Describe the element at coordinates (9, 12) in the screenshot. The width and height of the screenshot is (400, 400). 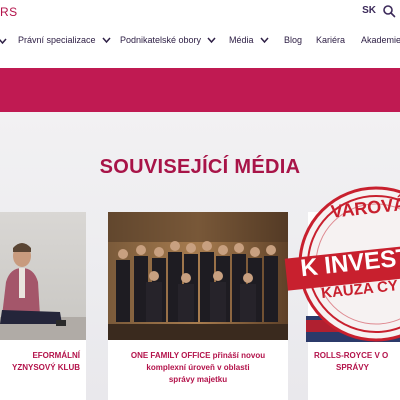
I see `logo: RS` at that location.